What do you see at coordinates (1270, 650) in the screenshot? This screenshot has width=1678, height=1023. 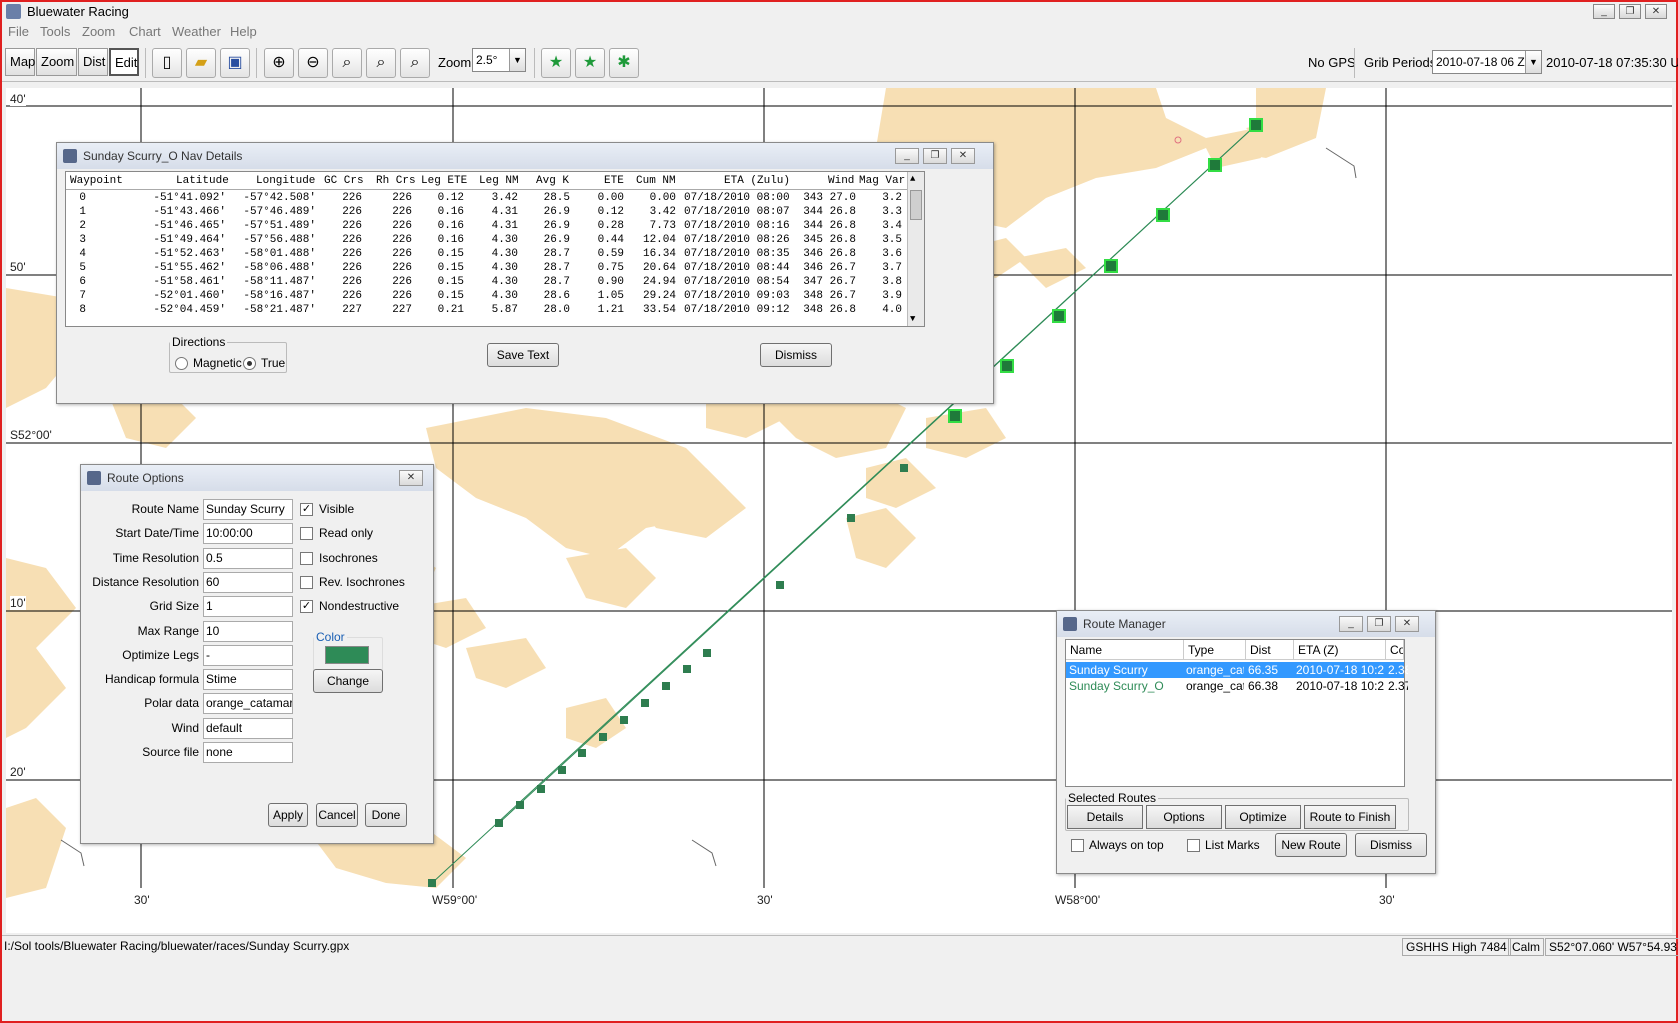 I see `col-dist: Dist` at bounding box center [1270, 650].